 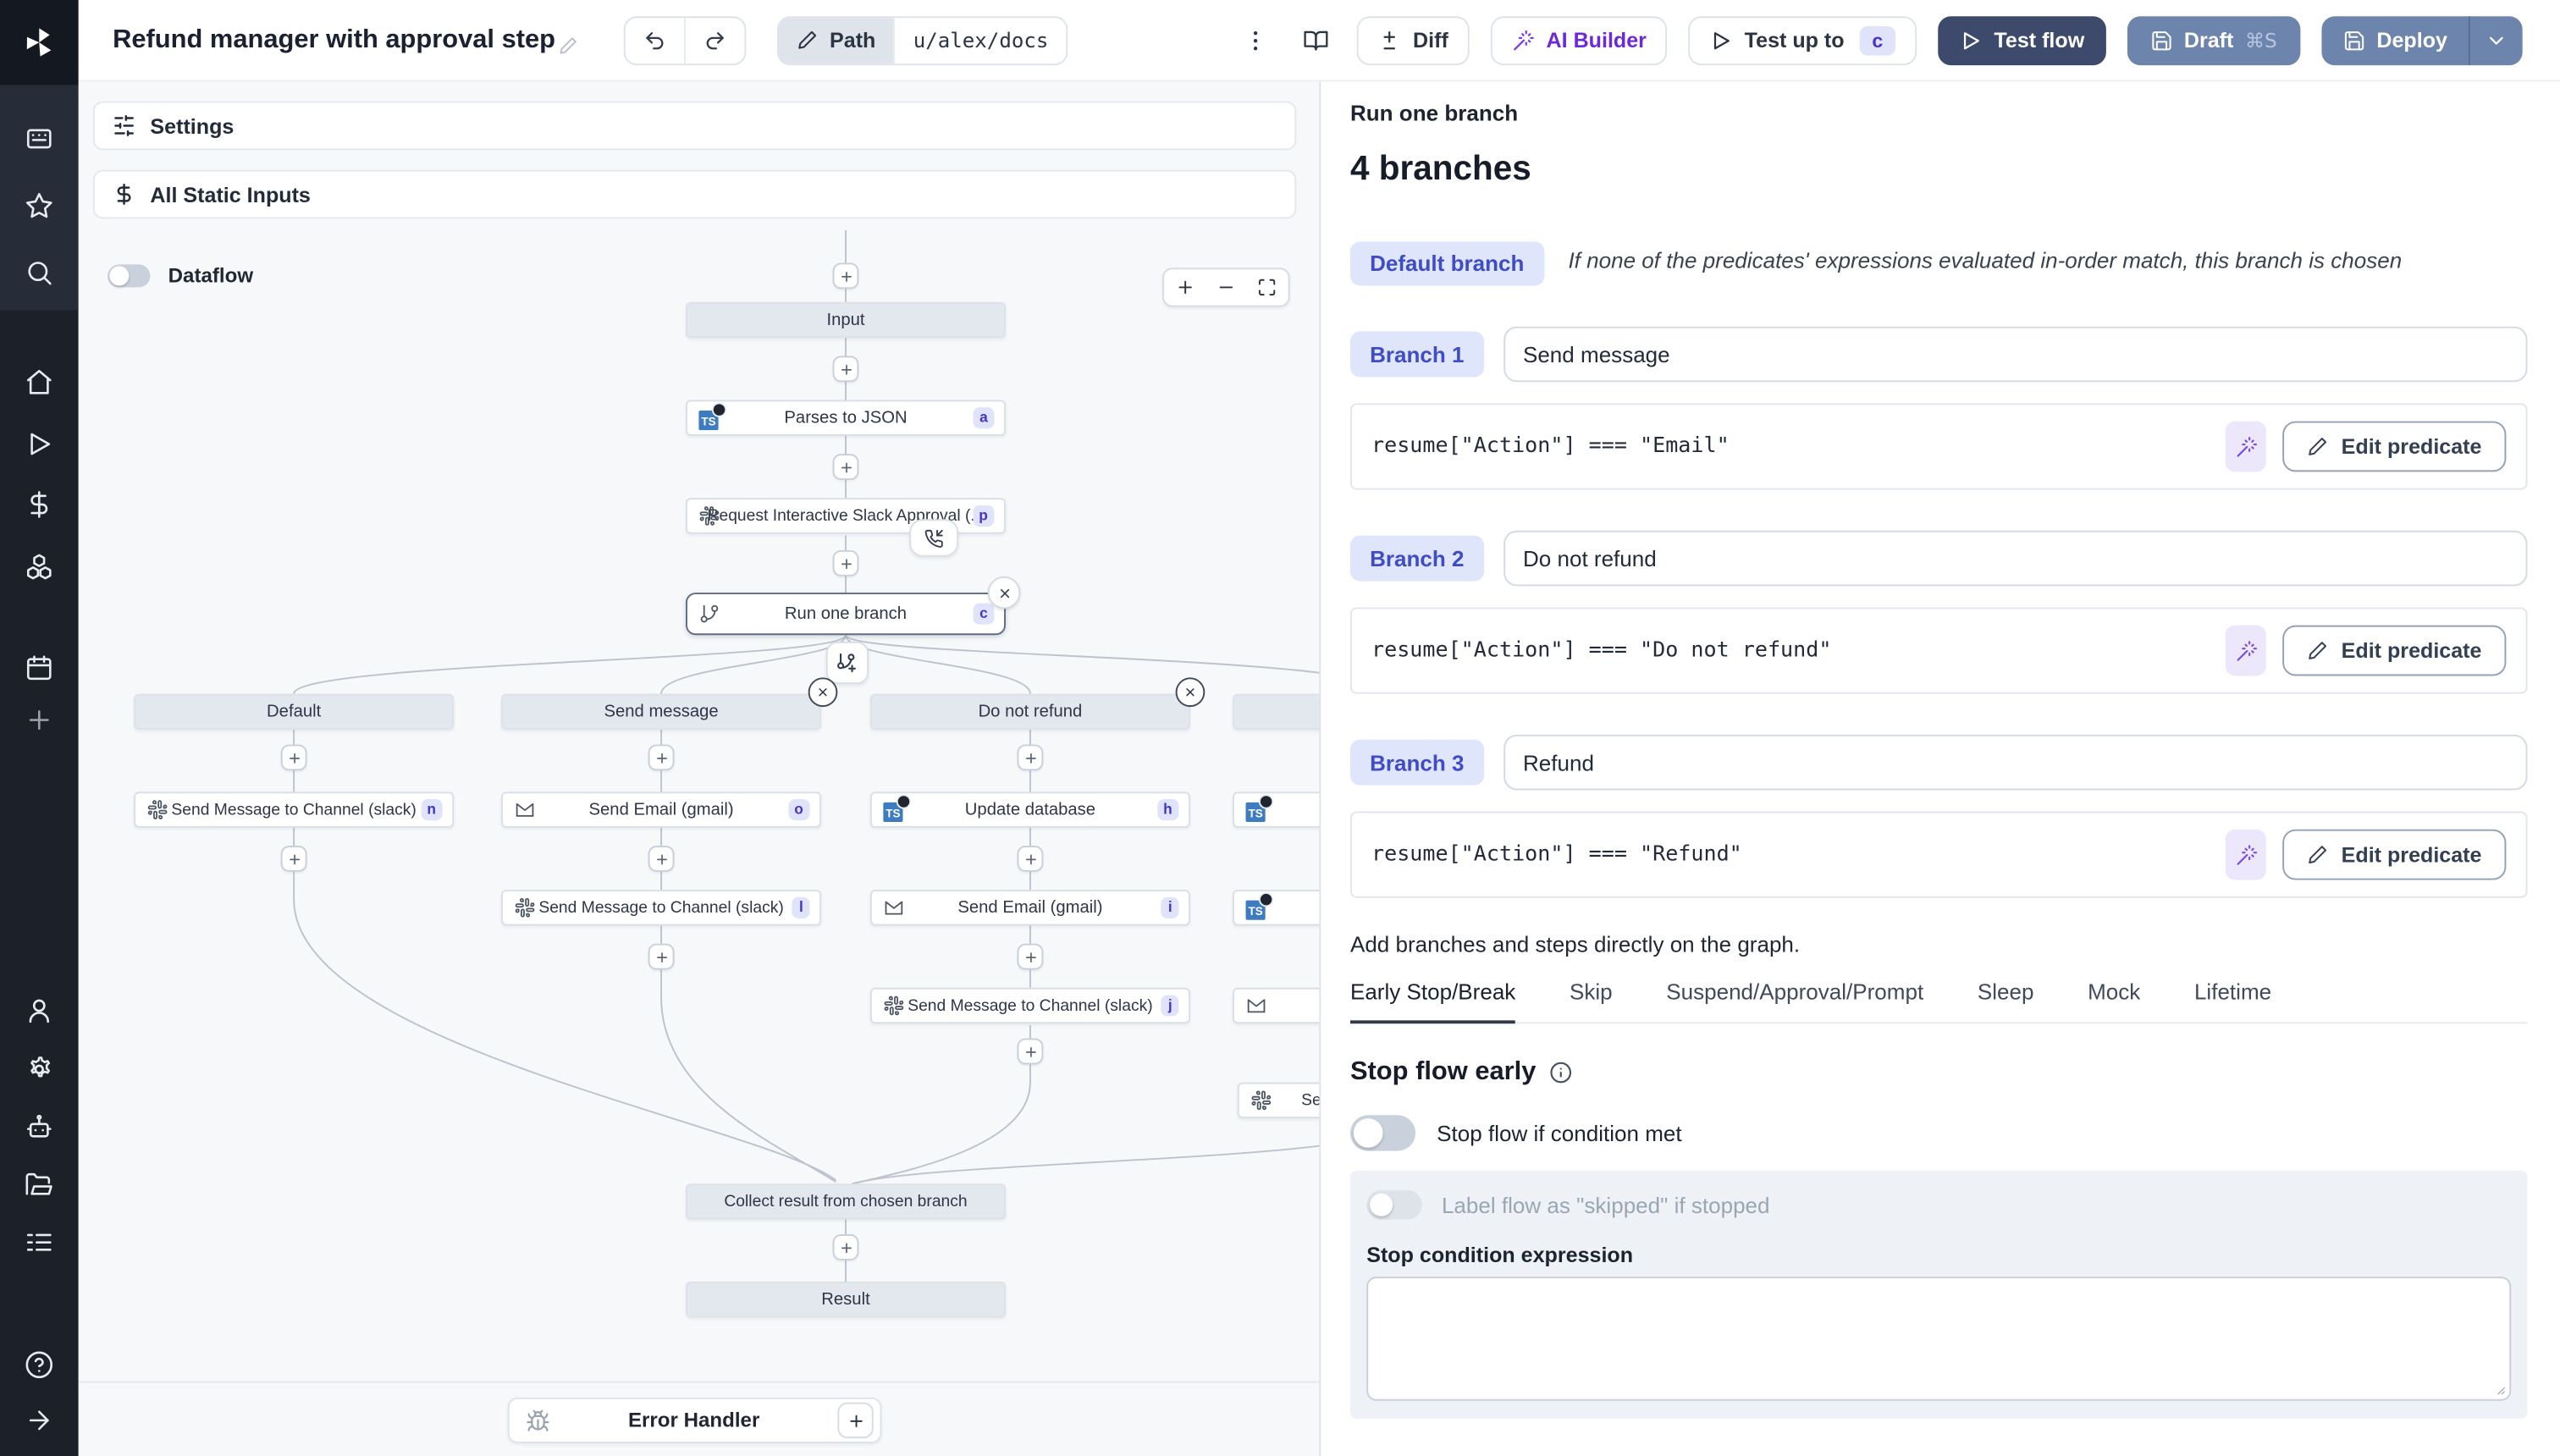 I want to click on flow-node-collect-result: Collect result from chosen branch, so click(x=846, y=1201).